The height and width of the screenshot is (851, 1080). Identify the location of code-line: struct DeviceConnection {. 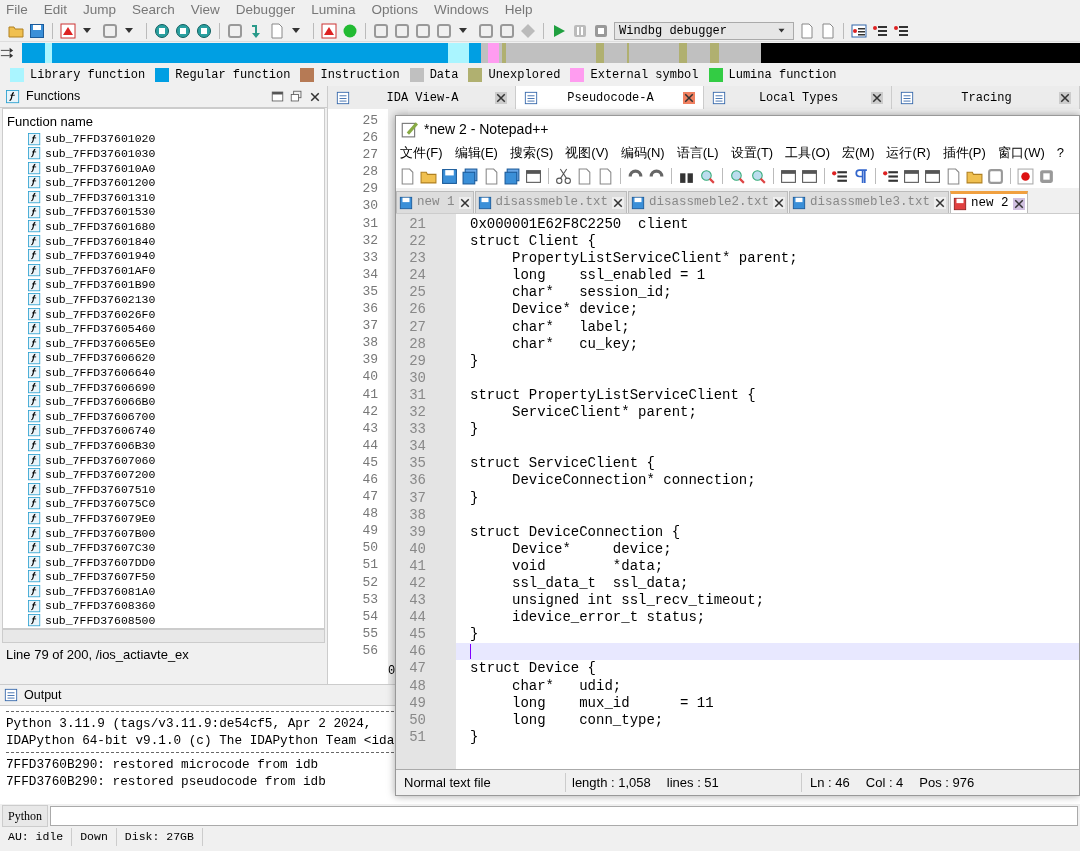
(575, 531).